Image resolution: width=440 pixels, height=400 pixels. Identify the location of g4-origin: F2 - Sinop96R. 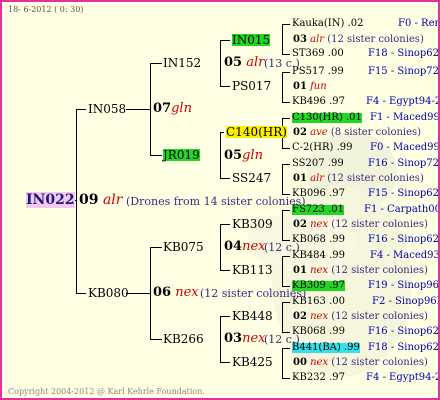
(406, 301).